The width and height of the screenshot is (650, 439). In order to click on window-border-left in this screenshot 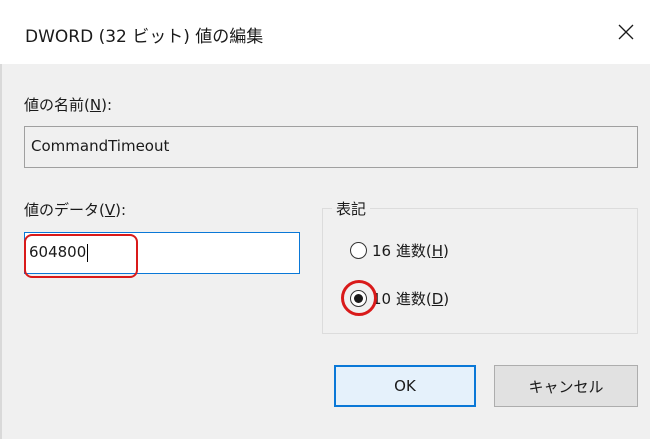, I will do `click(1, 251)`.